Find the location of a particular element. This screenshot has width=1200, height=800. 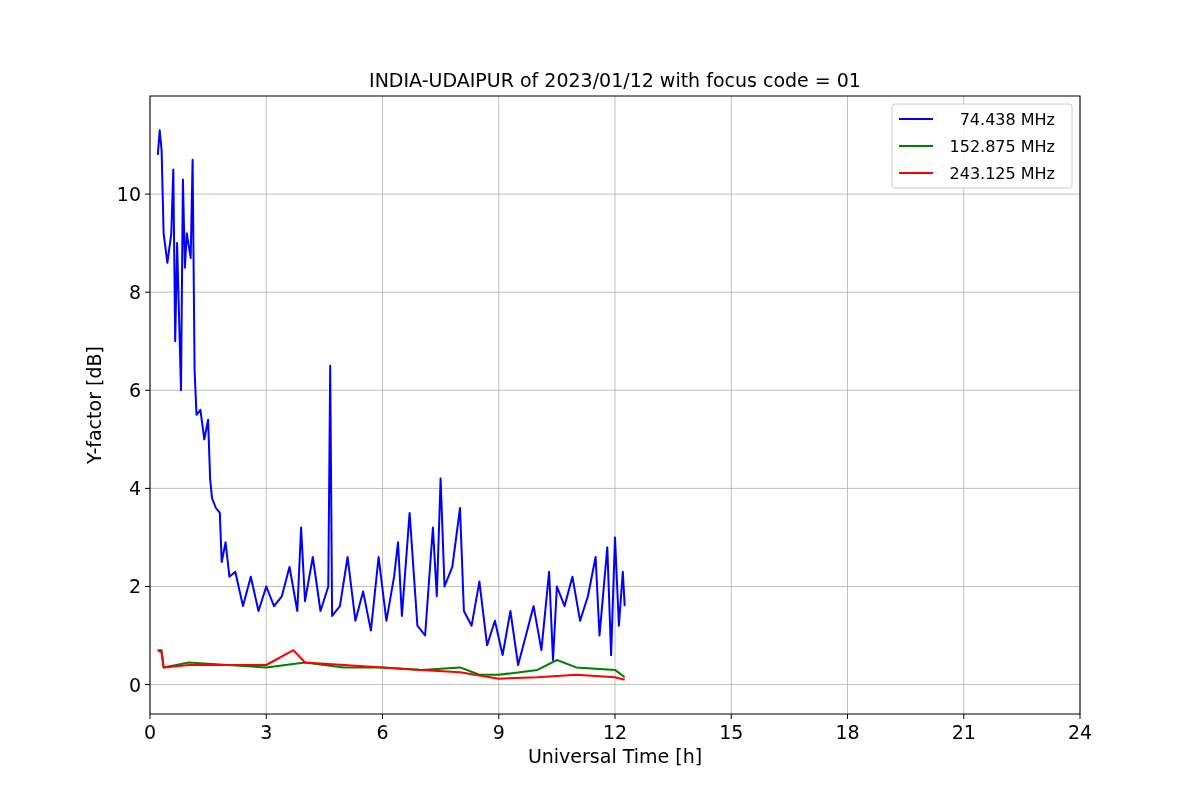

x-tick-label: 3 is located at coordinates (266, 732).